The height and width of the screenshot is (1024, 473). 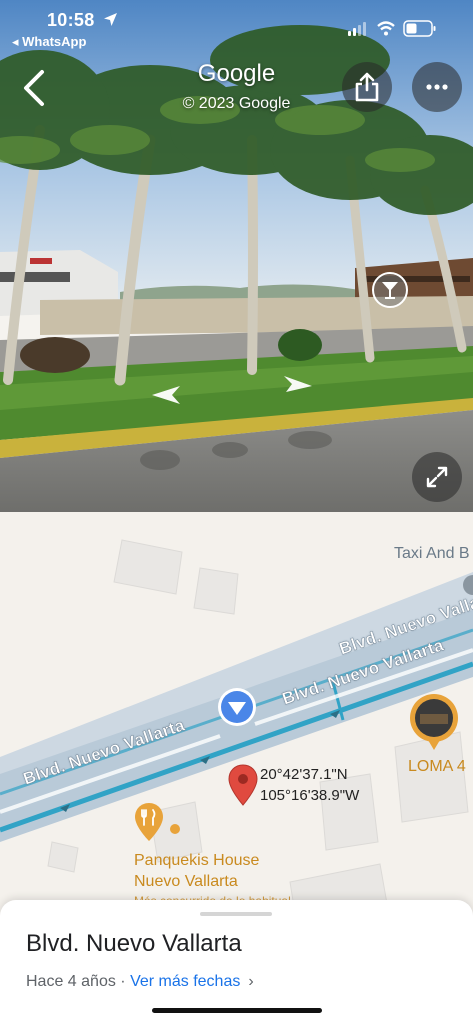 I want to click on location-arrow-icon, so click(x=110, y=19).